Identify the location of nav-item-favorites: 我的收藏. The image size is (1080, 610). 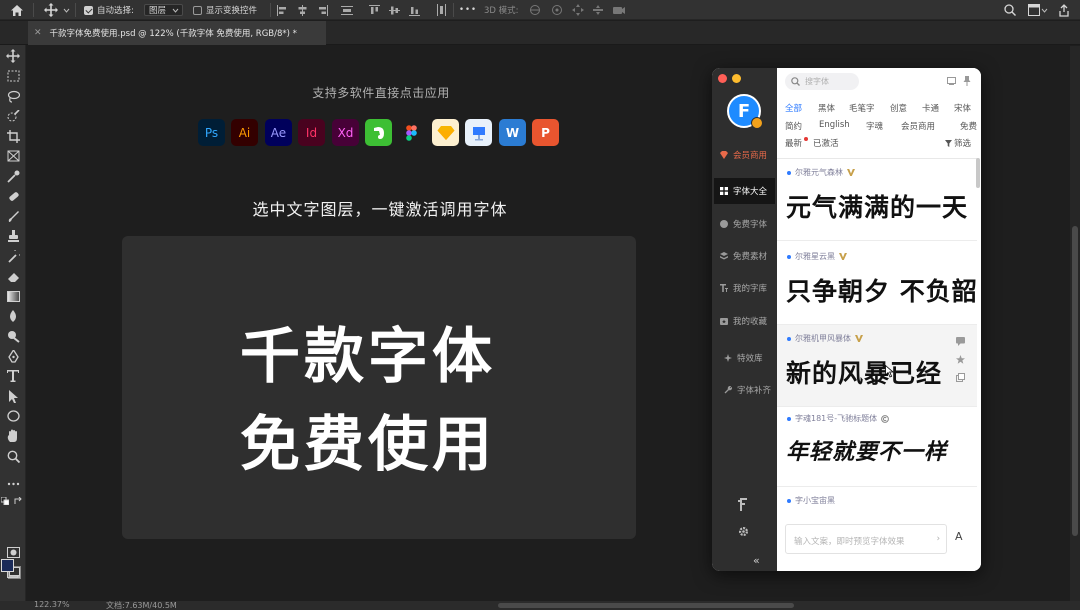
(744, 321).